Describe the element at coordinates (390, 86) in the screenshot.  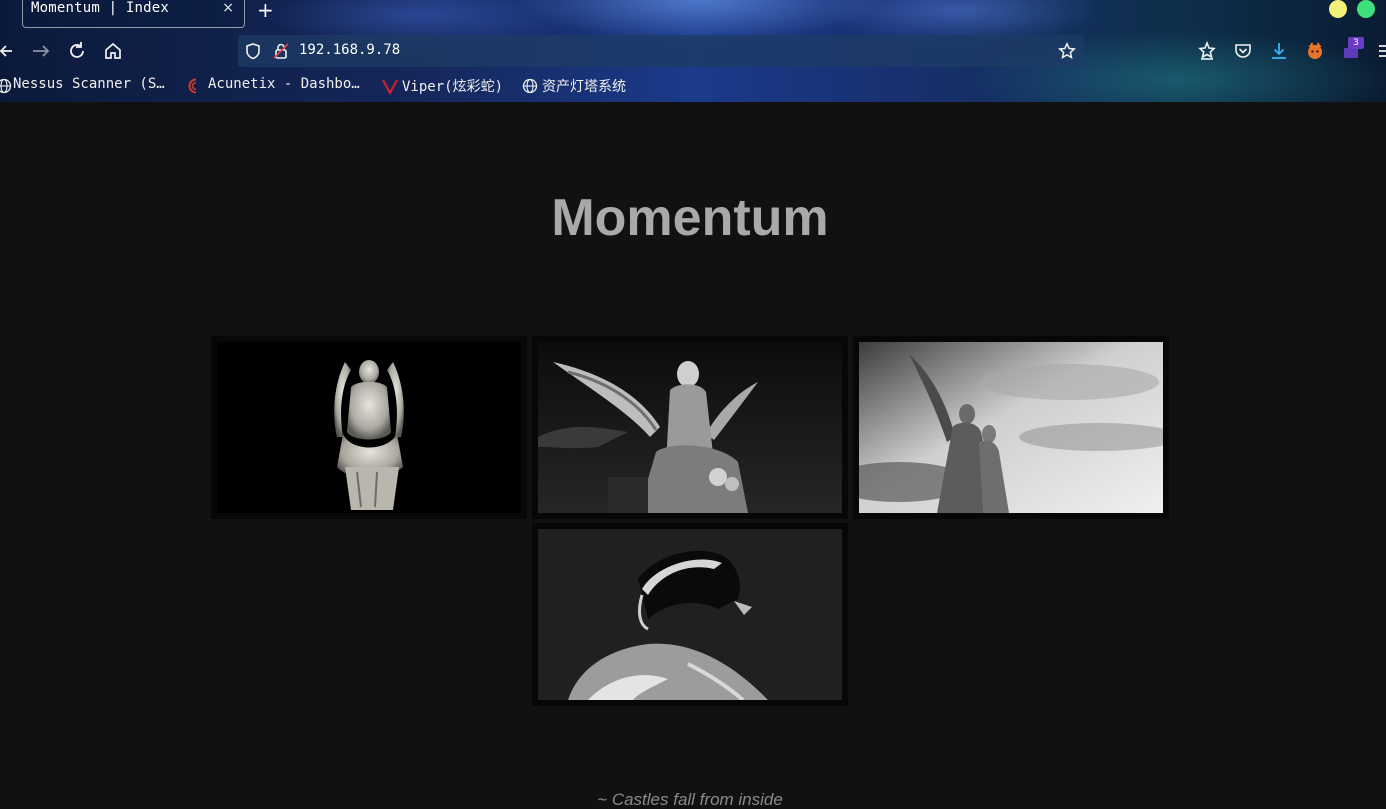
I see `viper-icon` at that location.